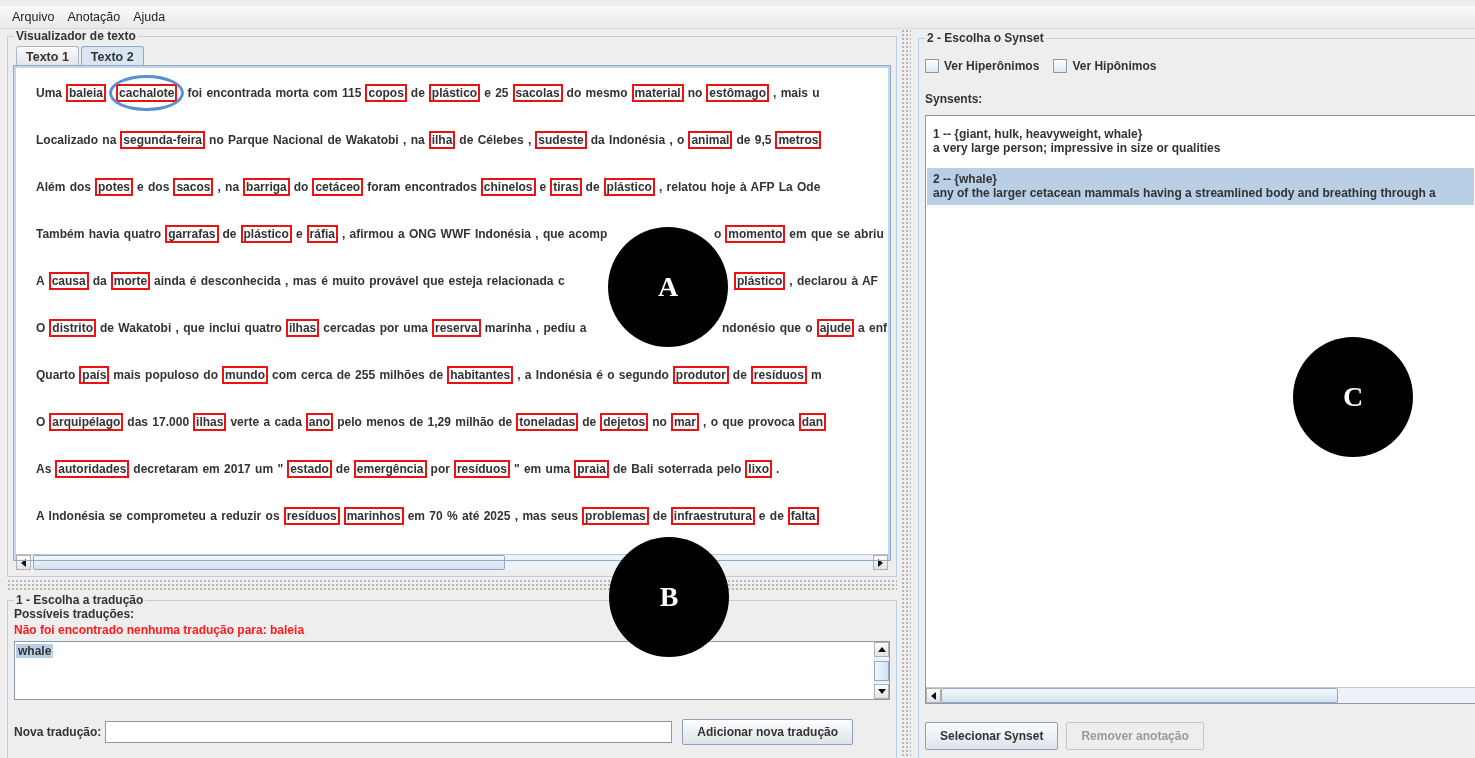 The image size is (1475, 758). What do you see at coordinates (163, 140) in the screenshot?
I see `annotated-word: segunda-feira` at bounding box center [163, 140].